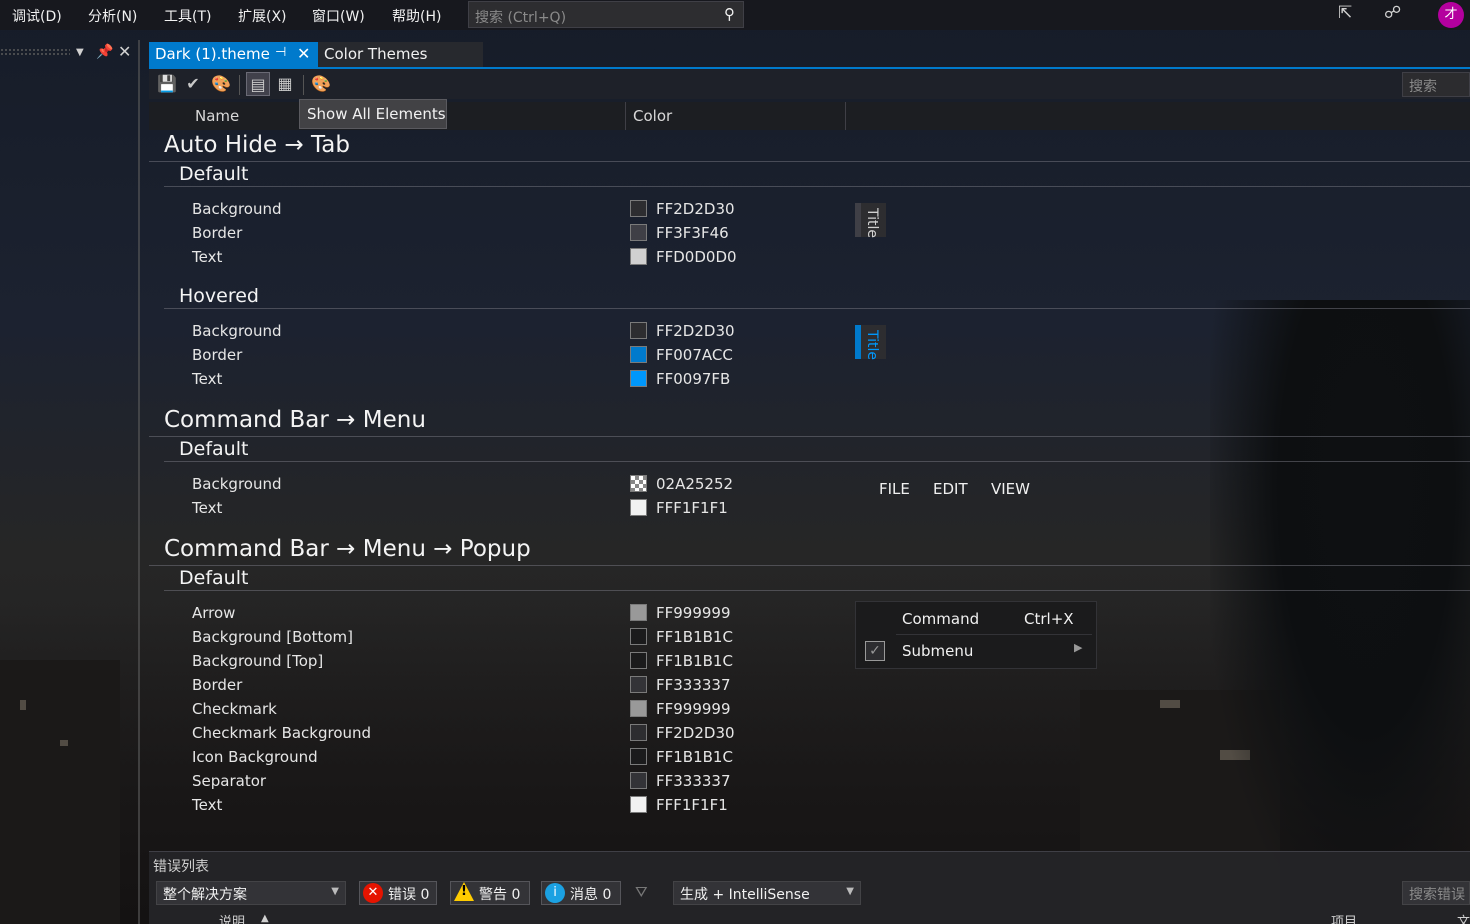  What do you see at coordinates (409, 895) in the screenshot?
I see `errors-count: 错误 0` at bounding box center [409, 895].